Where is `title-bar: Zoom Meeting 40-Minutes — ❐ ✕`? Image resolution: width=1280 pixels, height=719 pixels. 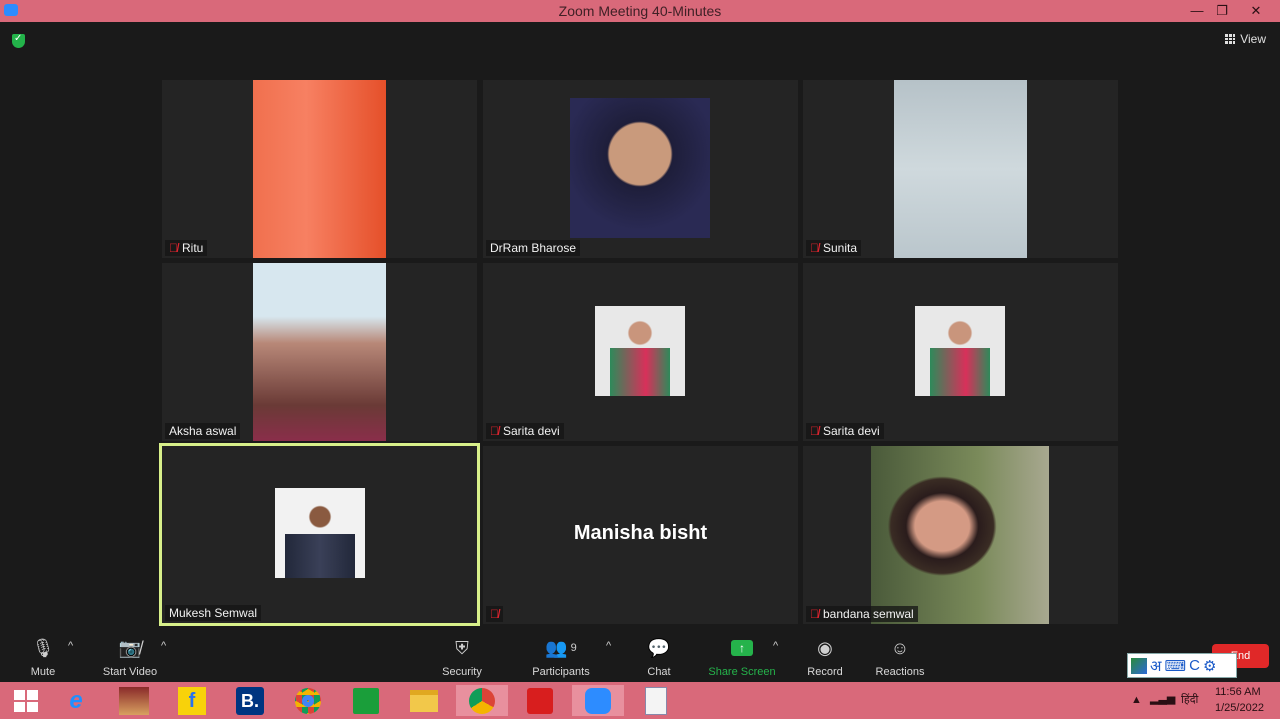 title-bar: Zoom Meeting 40-Minutes — ❐ ✕ is located at coordinates (640, 11).